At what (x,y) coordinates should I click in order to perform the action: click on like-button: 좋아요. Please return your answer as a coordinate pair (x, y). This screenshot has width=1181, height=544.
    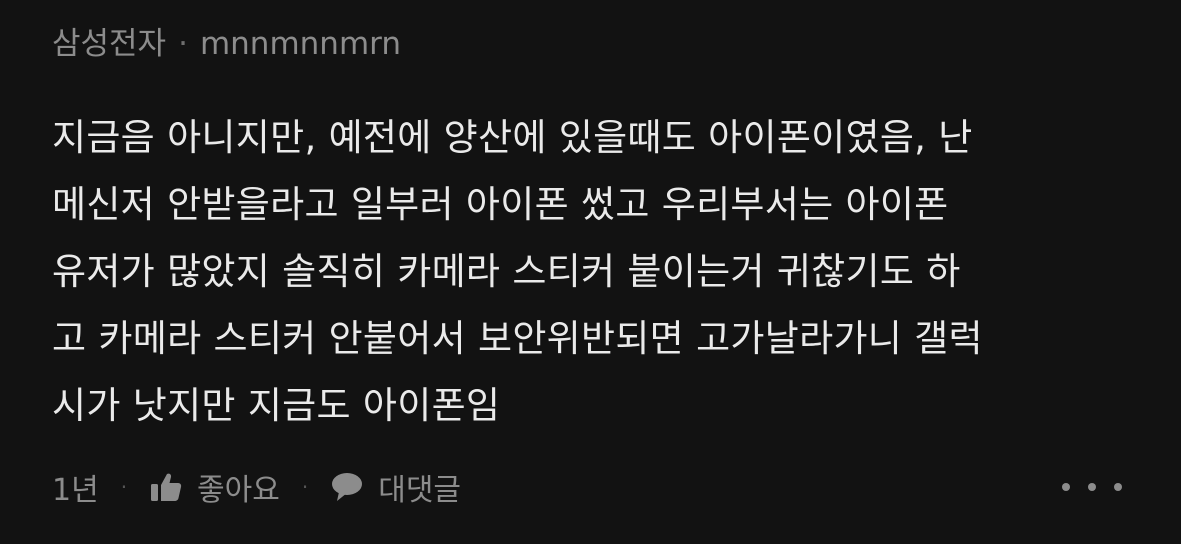
    Looking at the image, I should click on (214, 487).